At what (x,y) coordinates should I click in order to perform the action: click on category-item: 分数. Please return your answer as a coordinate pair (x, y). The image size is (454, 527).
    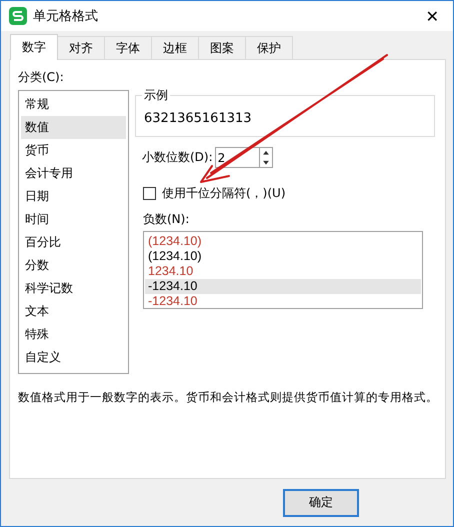
    Looking at the image, I should click on (73, 265).